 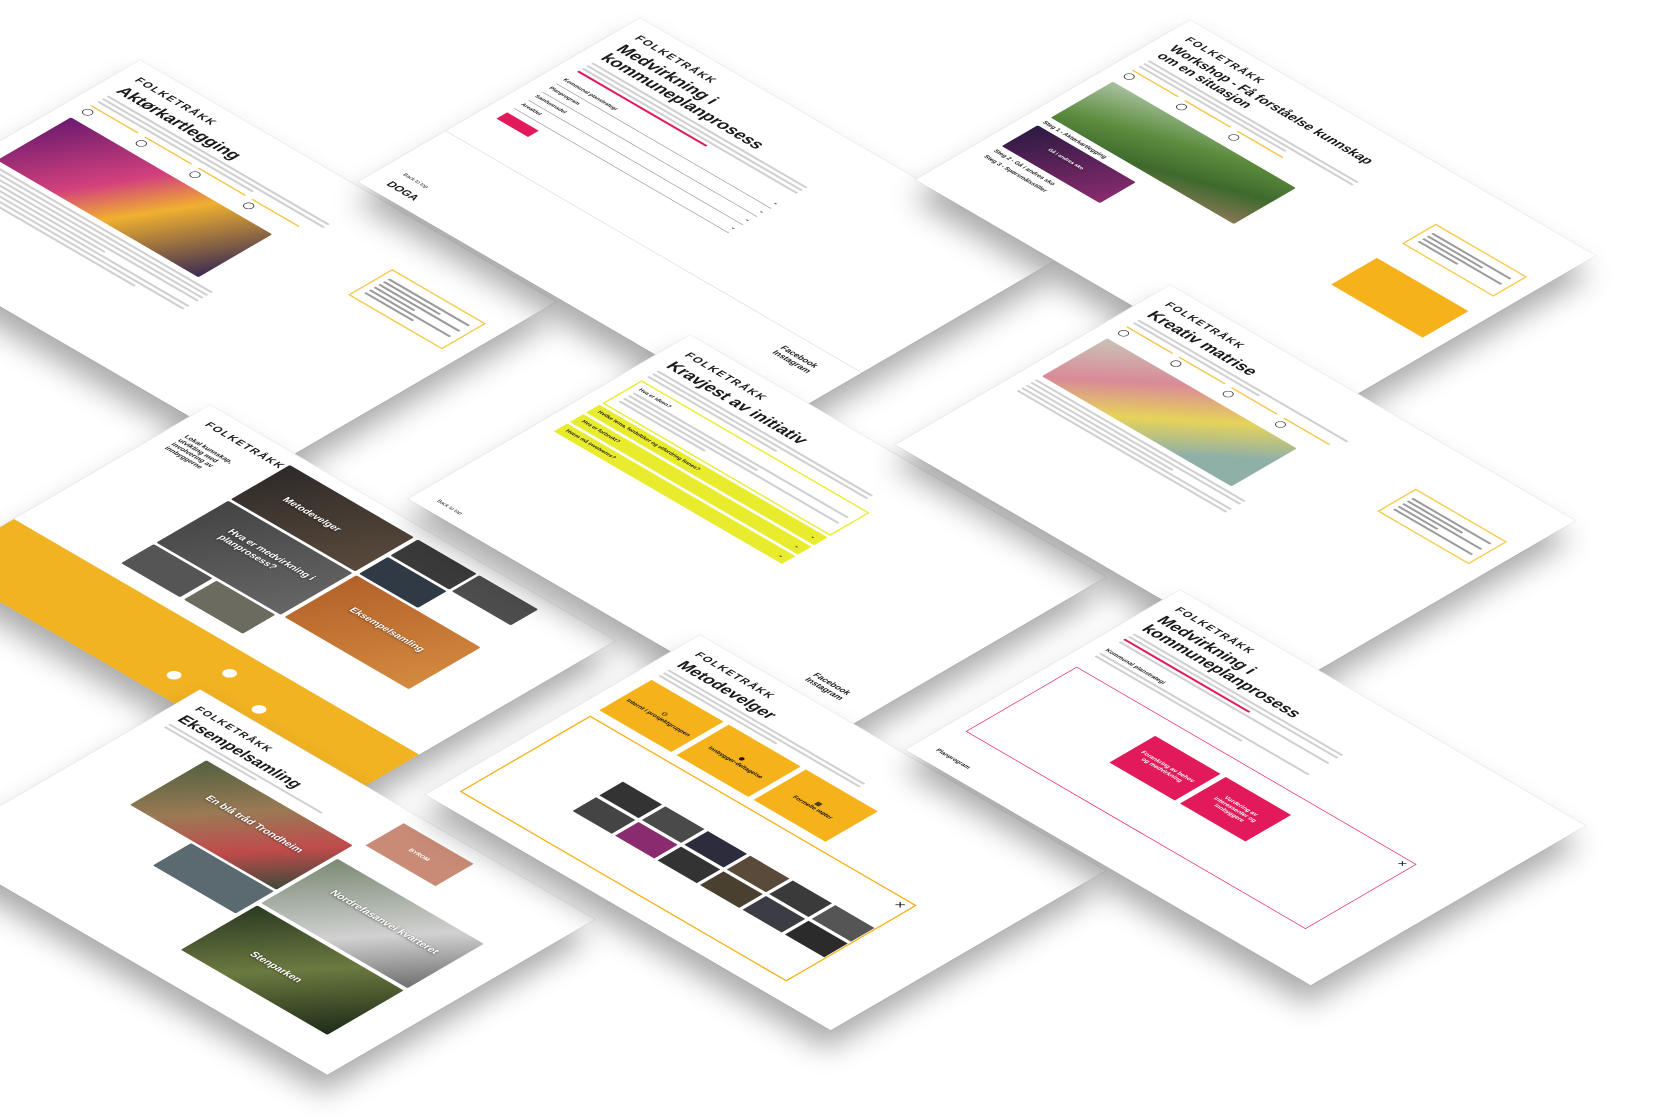 I want to click on tile-small, so click(x=495, y=600).